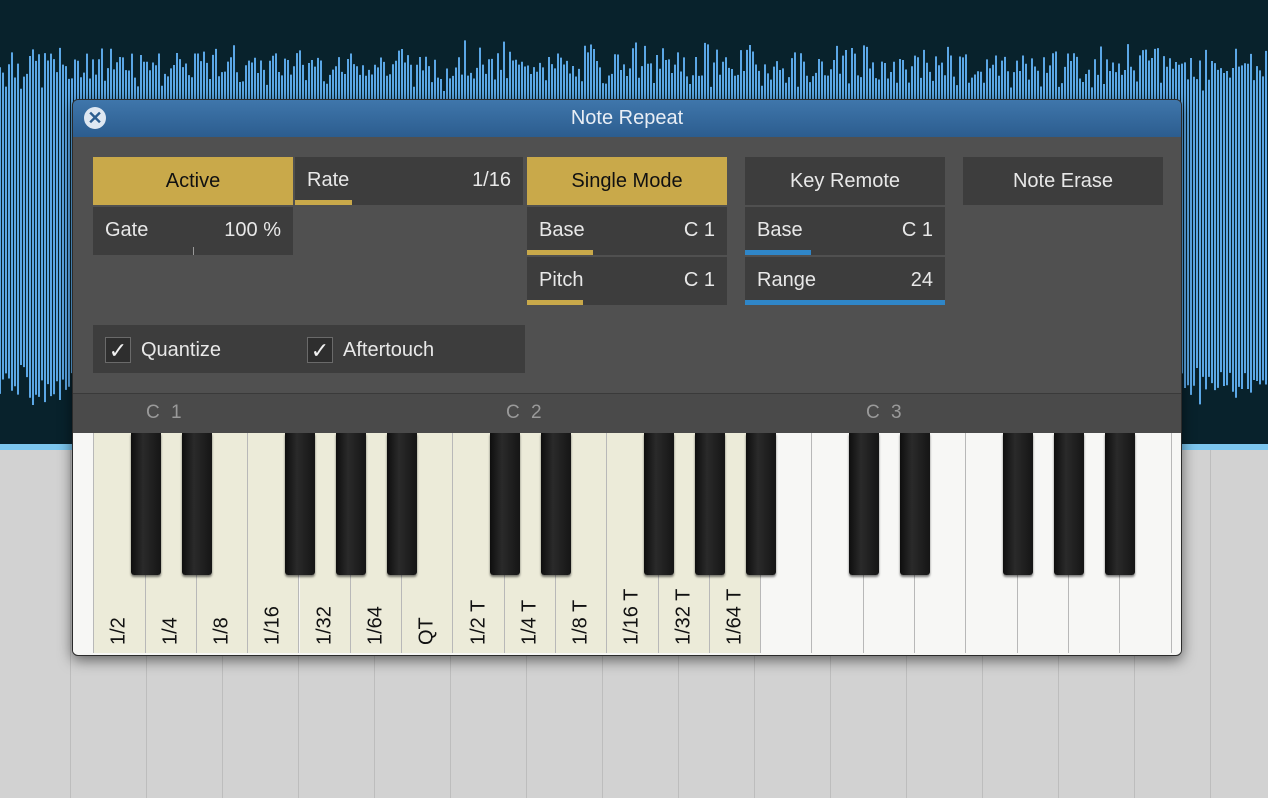  Describe the element at coordinates (525, 412) in the screenshot. I see `octave-label-c2: C 2` at that location.